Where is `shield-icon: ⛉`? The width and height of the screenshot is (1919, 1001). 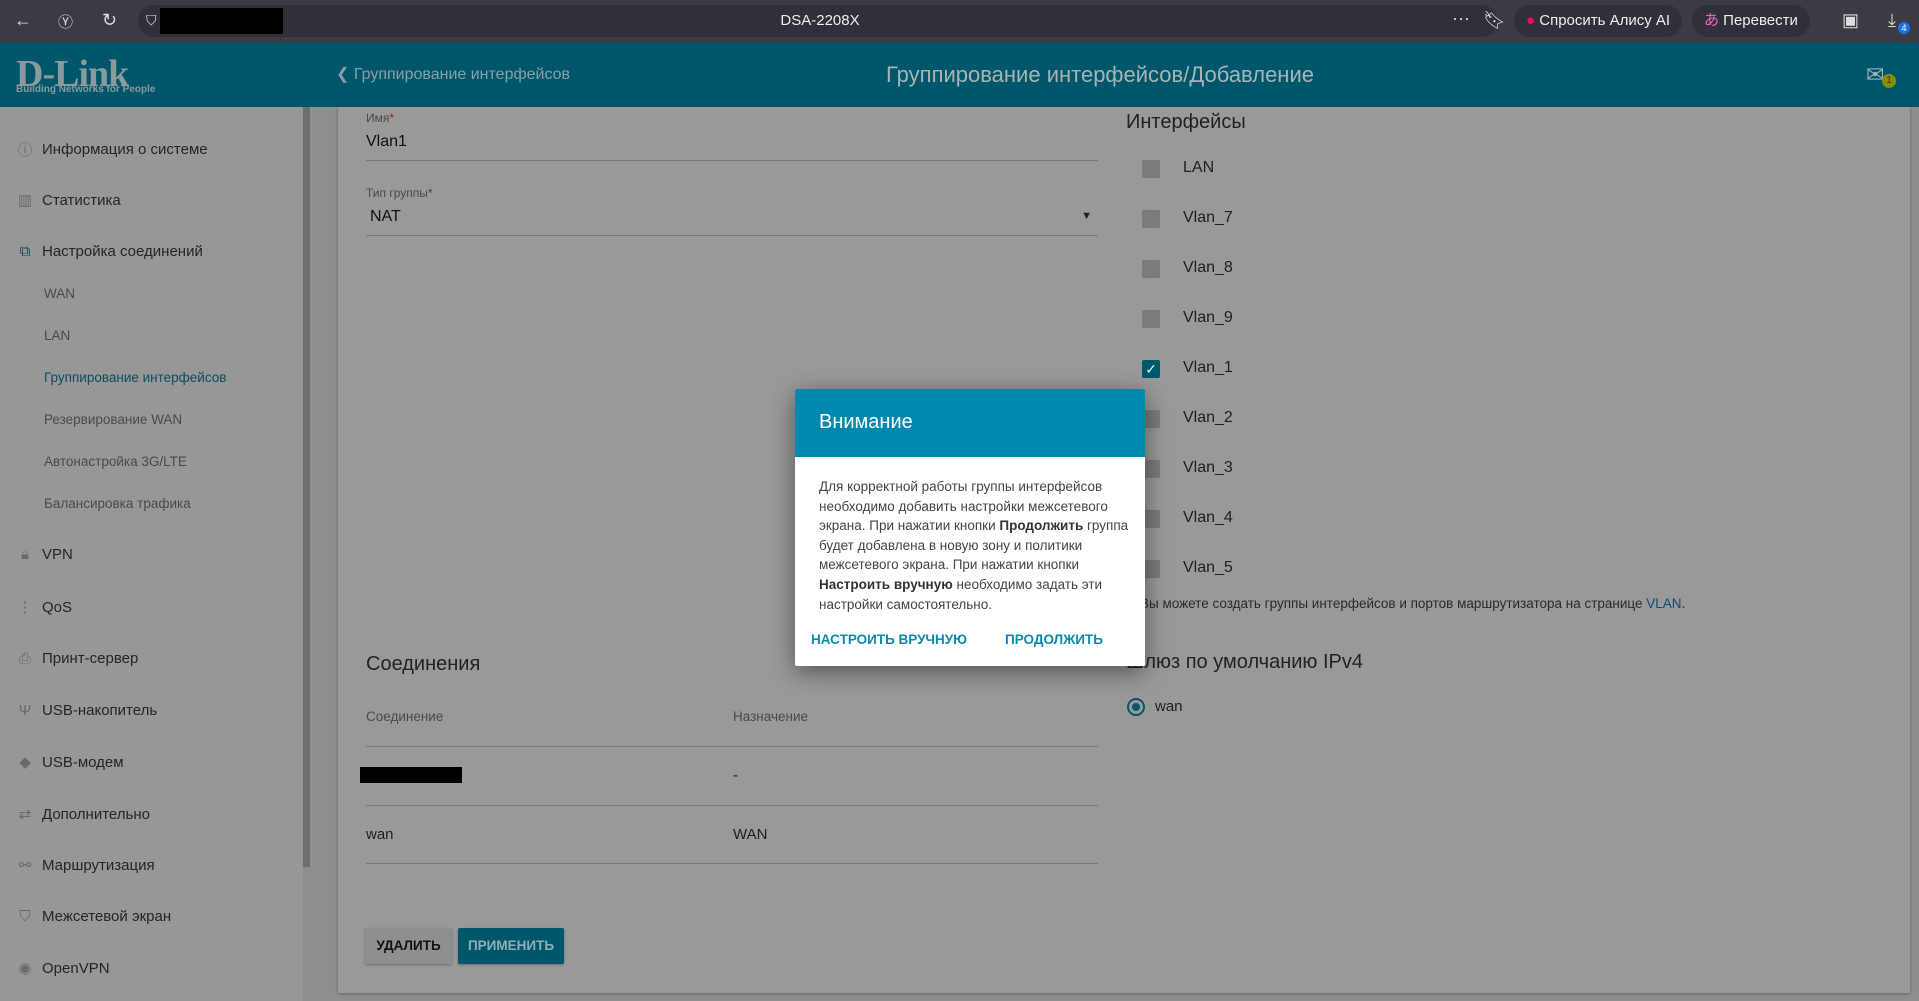
shield-icon: ⛉ is located at coordinates (25, 916).